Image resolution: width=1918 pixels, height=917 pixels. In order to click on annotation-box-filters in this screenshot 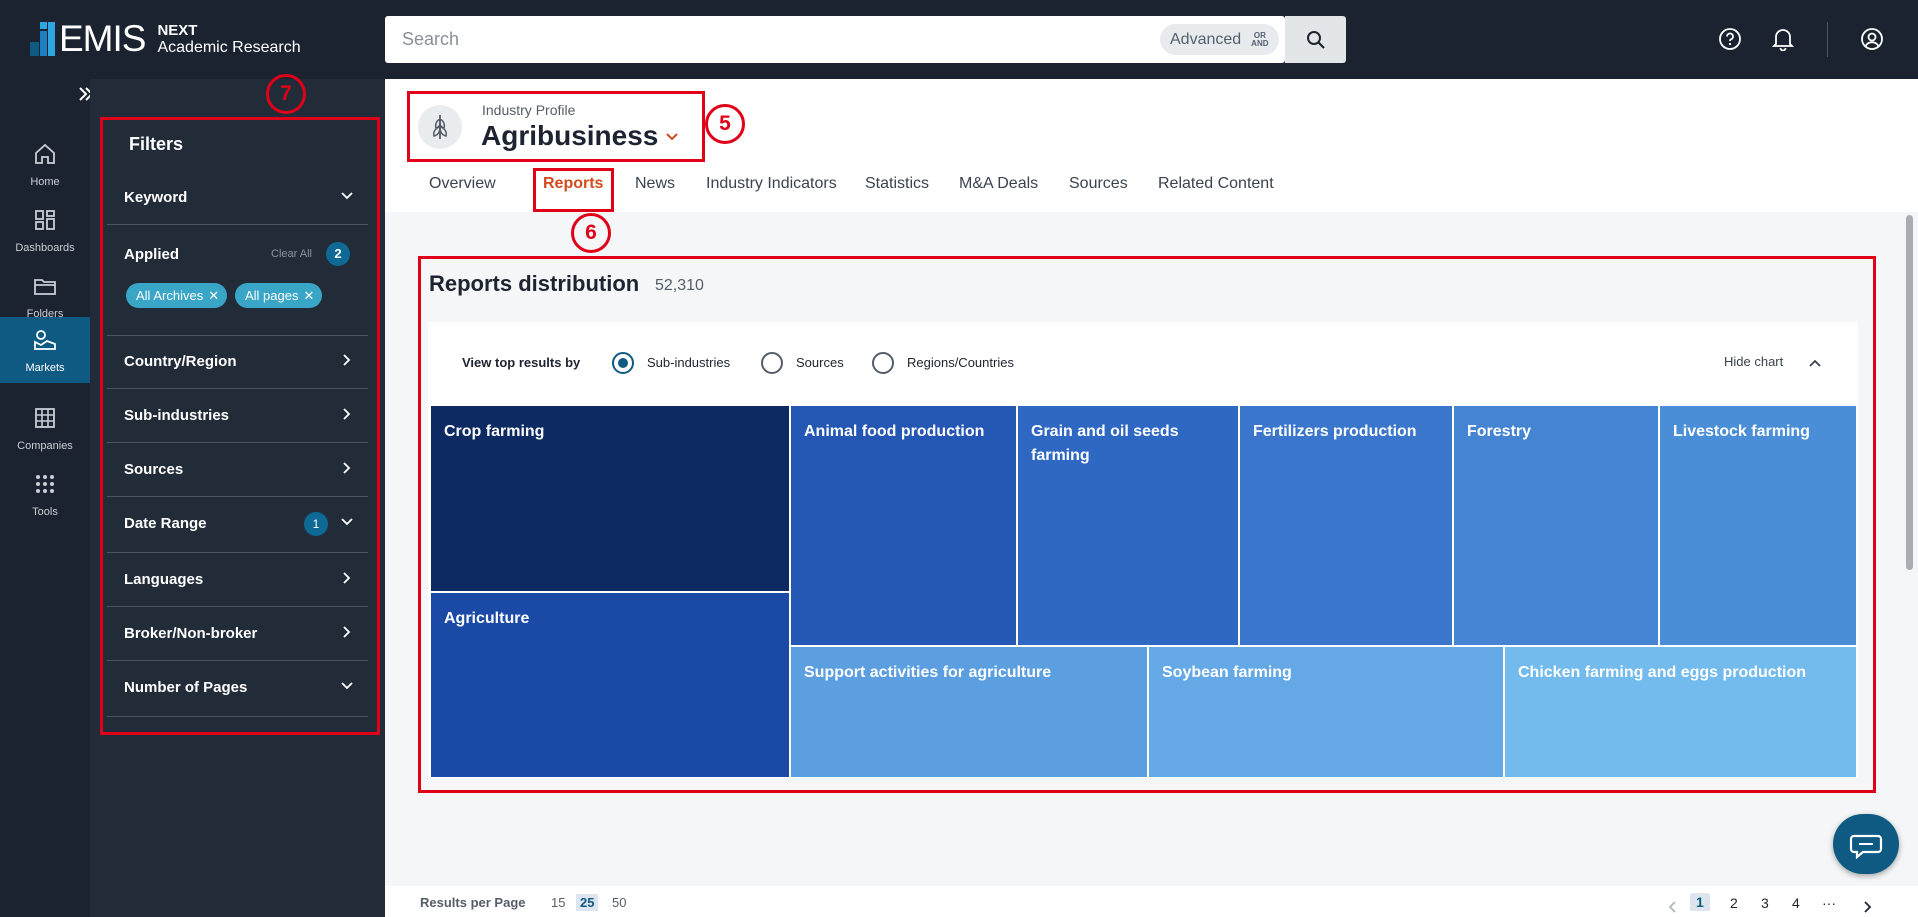, I will do `click(240, 426)`.